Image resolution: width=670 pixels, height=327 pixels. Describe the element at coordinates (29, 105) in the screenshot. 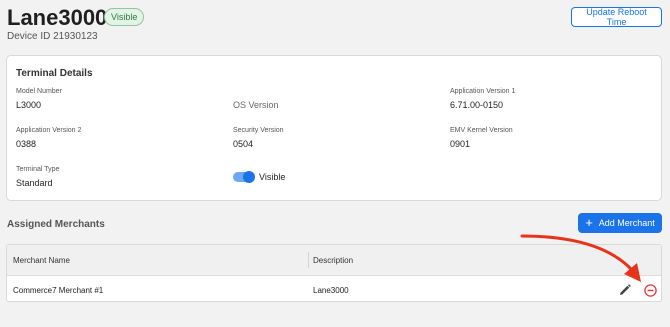

I see `model-number-value: L3000` at that location.